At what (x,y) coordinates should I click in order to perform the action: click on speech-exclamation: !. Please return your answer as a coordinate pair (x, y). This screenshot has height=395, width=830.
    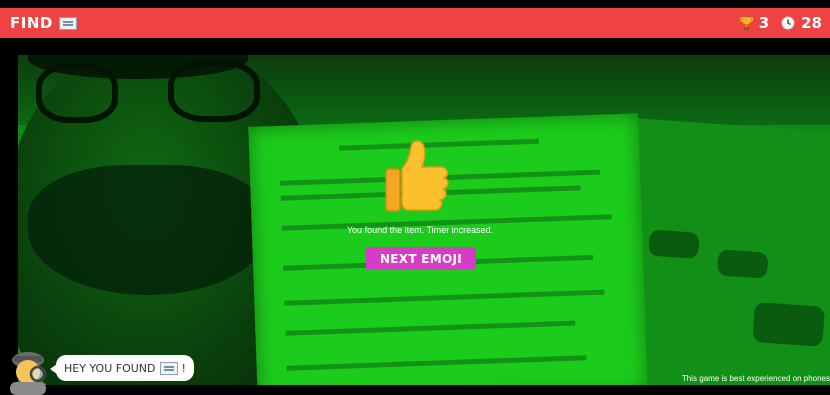
    Looking at the image, I should click on (183, 368).